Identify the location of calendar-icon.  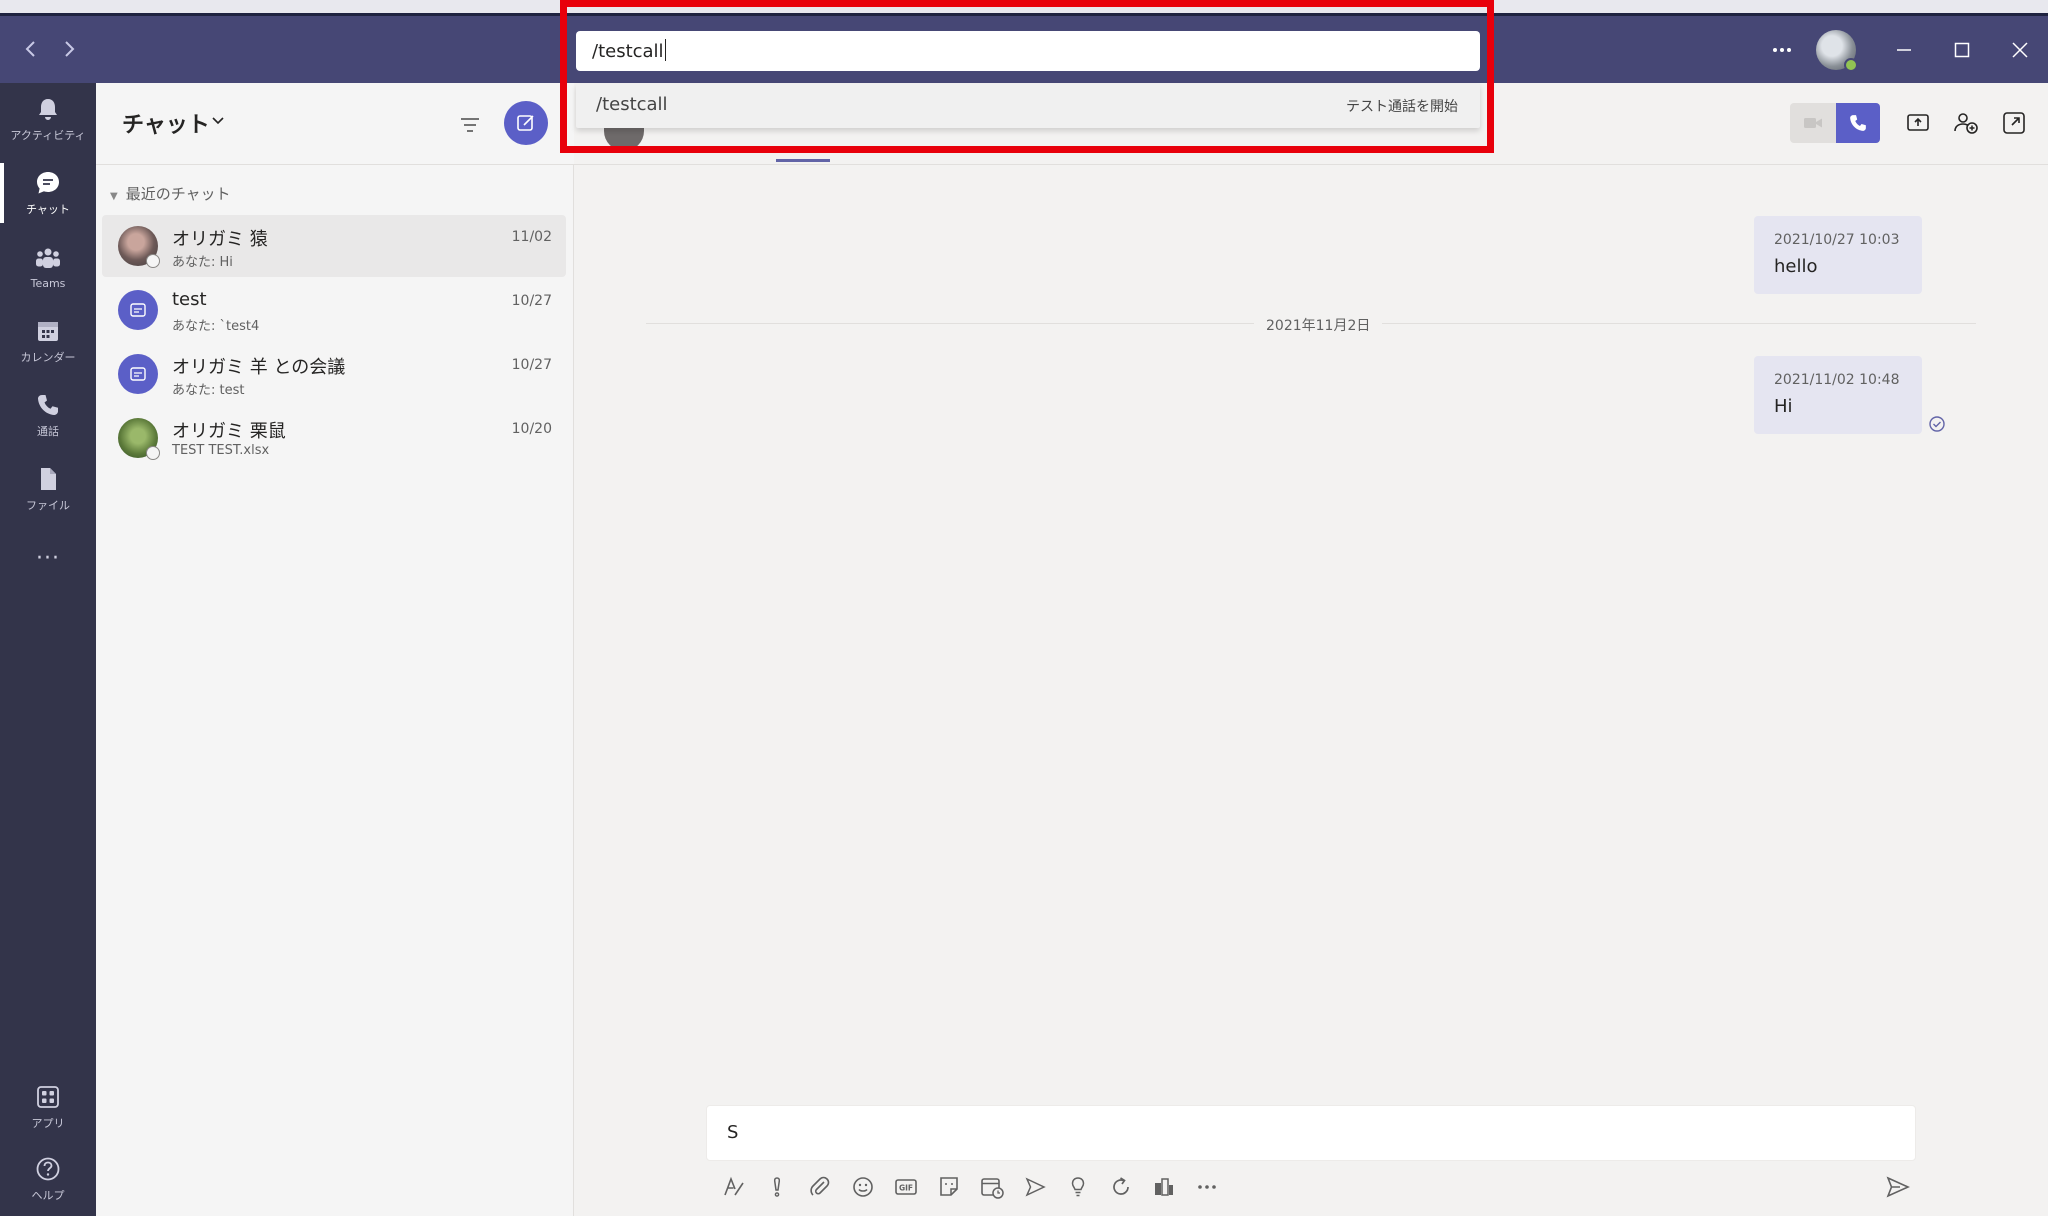
(48, 331).